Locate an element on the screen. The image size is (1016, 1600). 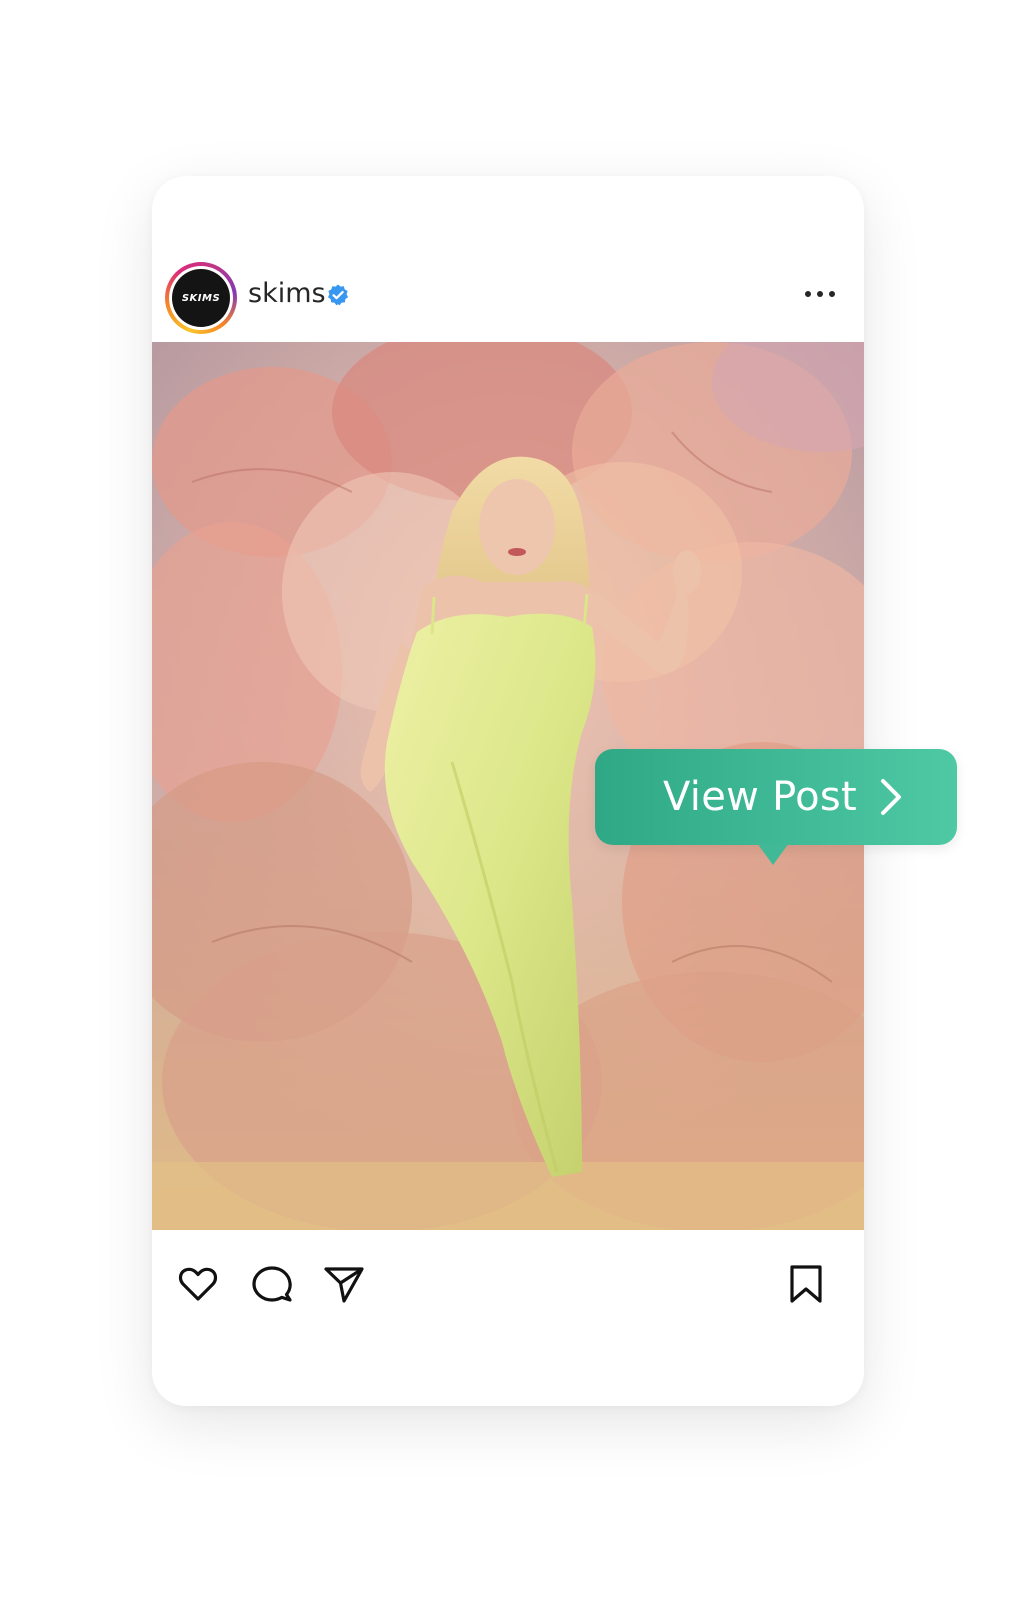
avatar-logo-text: SKIMS is located at coordinates (201, 298).